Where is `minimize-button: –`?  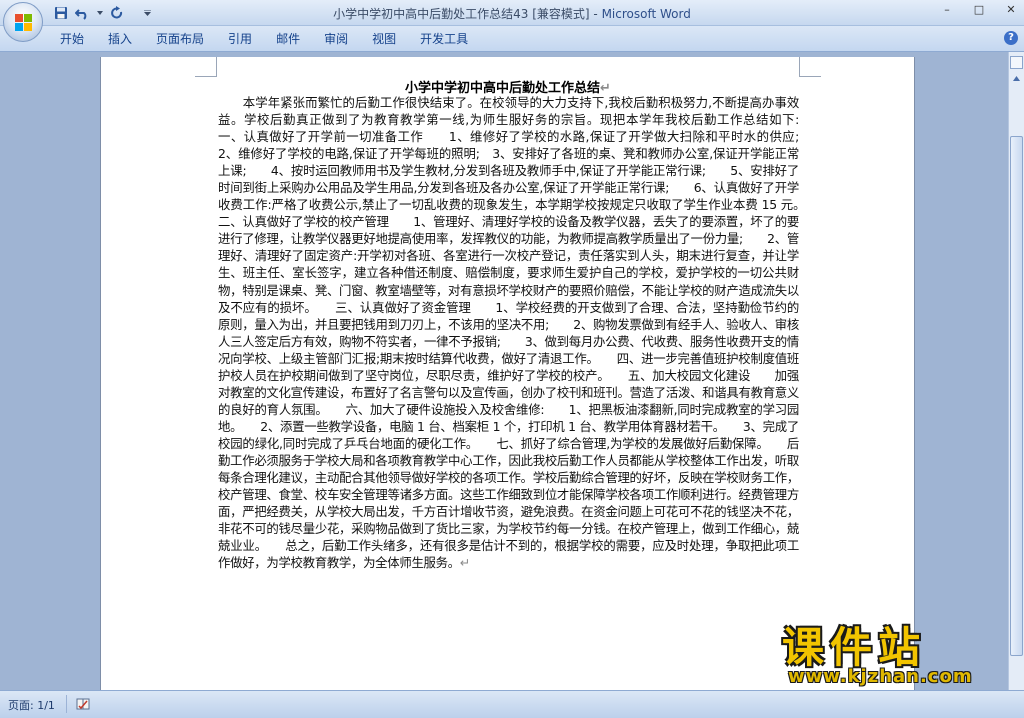
minimize-button: – is located at coordinates (947, 9).